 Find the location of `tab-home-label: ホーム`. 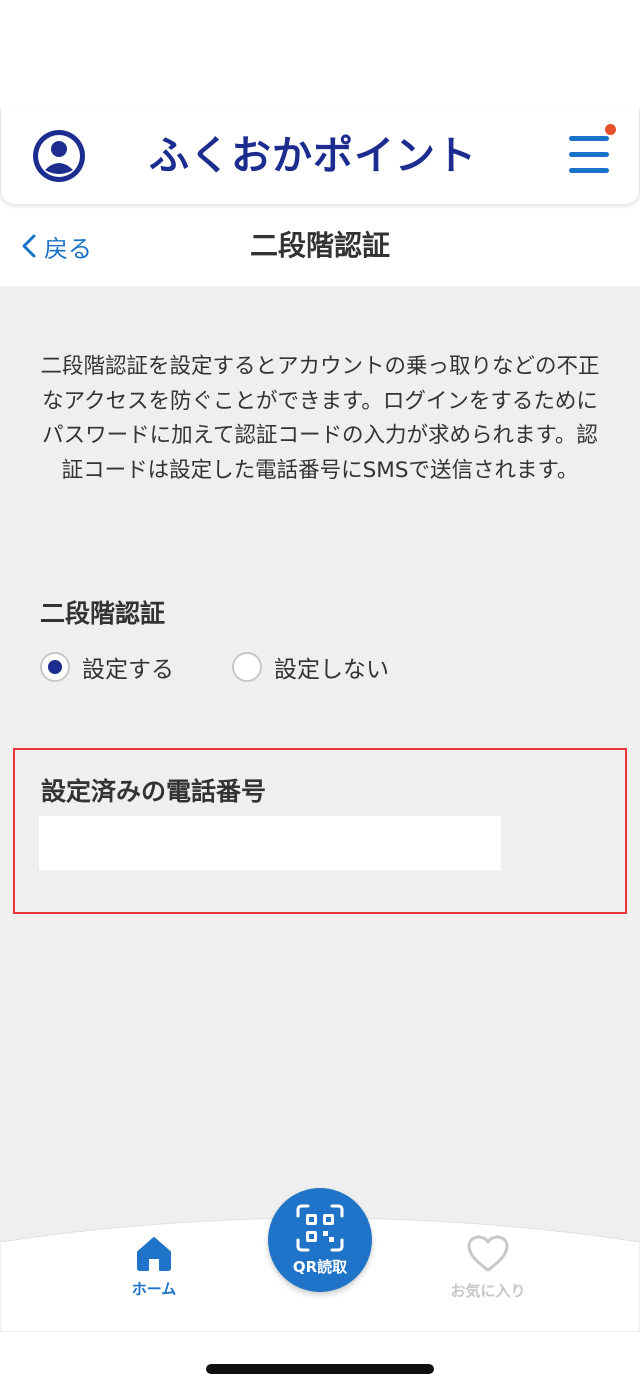

tab-home-label: ホーム is located at coordinates (154, 1289).